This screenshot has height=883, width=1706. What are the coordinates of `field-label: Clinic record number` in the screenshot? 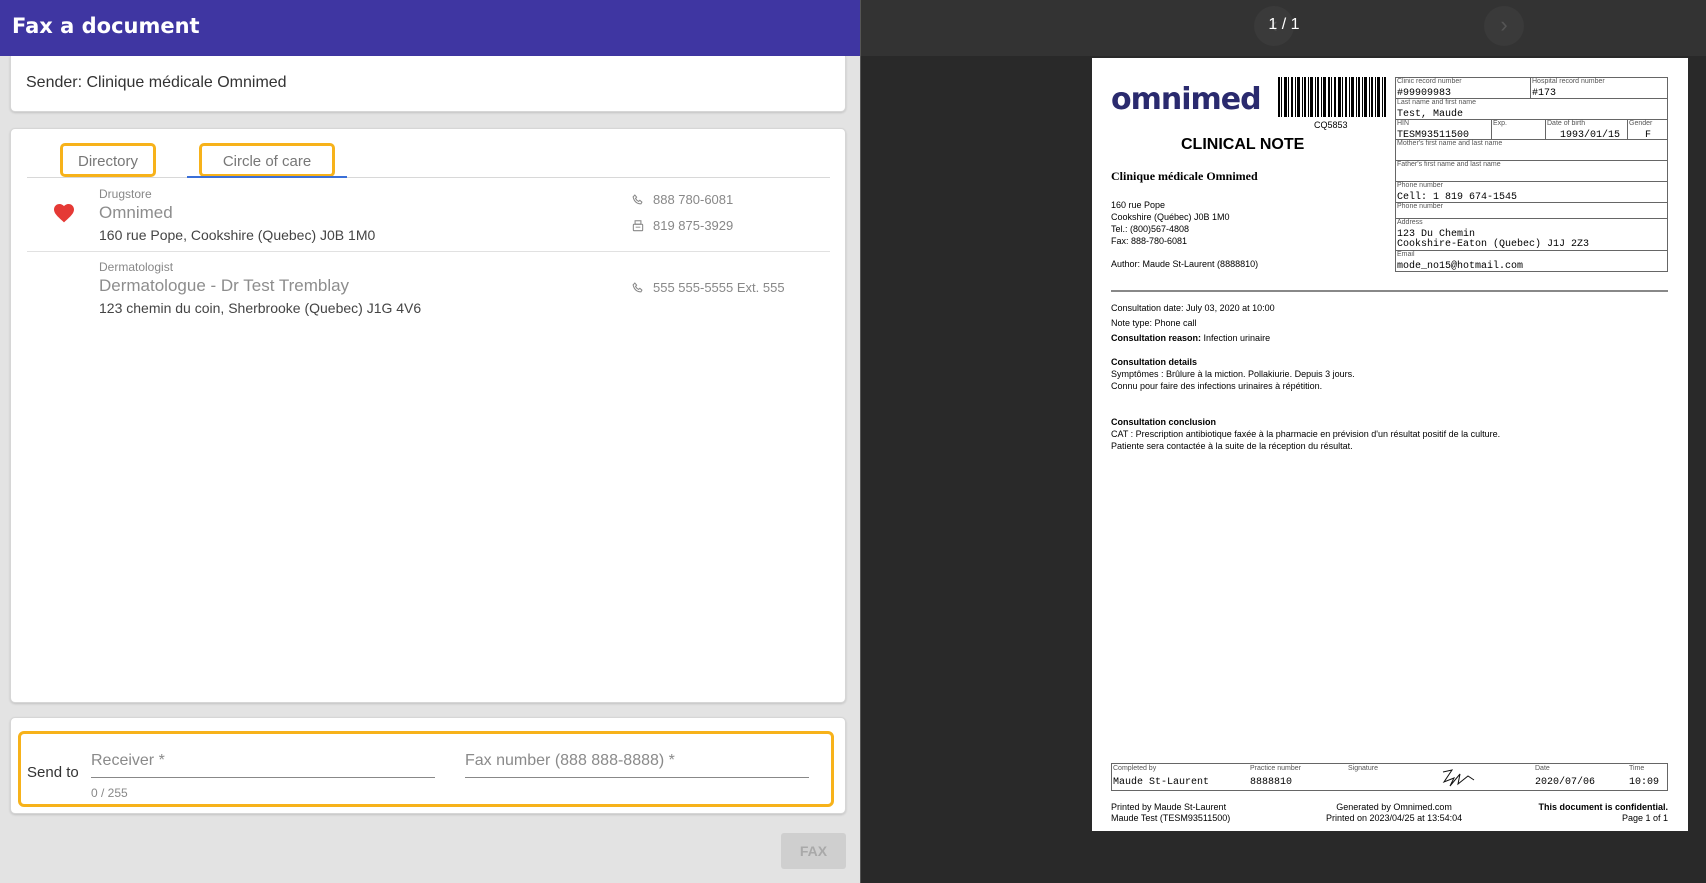 It's located at (1429, 81).